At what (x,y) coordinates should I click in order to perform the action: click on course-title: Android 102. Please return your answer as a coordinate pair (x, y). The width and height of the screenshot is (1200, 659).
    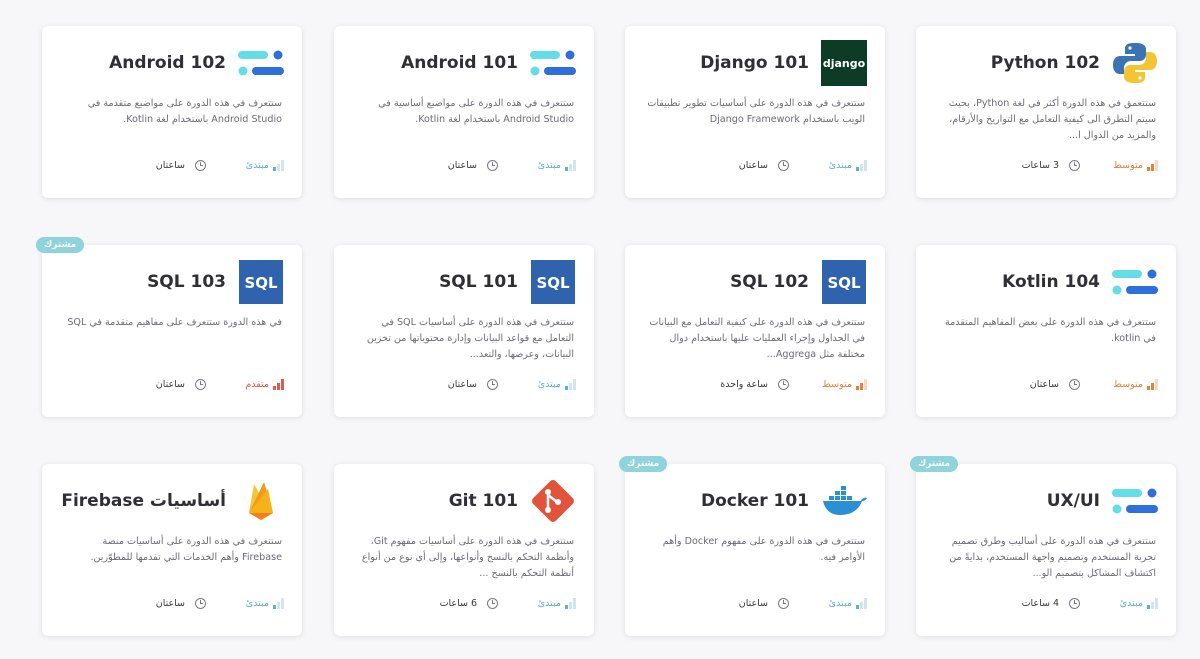
    Looking at the image, I should click on (167, 63).